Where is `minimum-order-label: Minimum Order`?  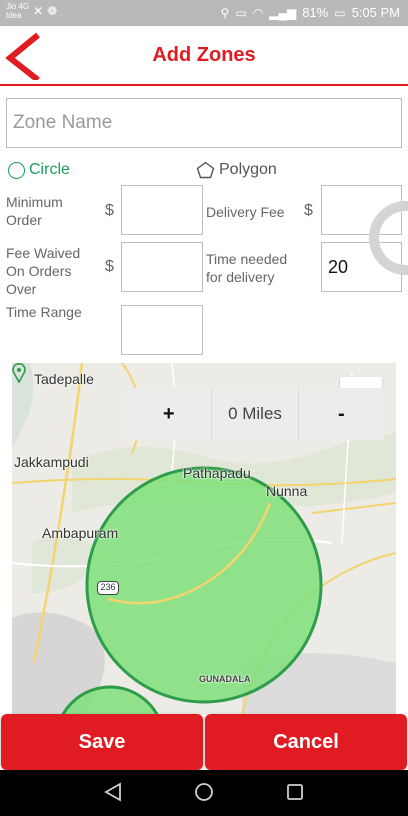 minimum-order-label: Minimum Order is located at coordinates (34, 211).